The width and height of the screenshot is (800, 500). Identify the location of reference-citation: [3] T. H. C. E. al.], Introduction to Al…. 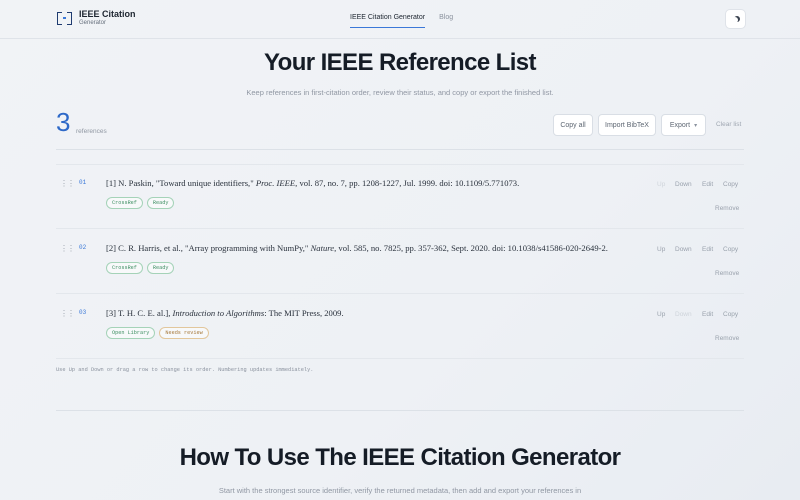
(376, 313).